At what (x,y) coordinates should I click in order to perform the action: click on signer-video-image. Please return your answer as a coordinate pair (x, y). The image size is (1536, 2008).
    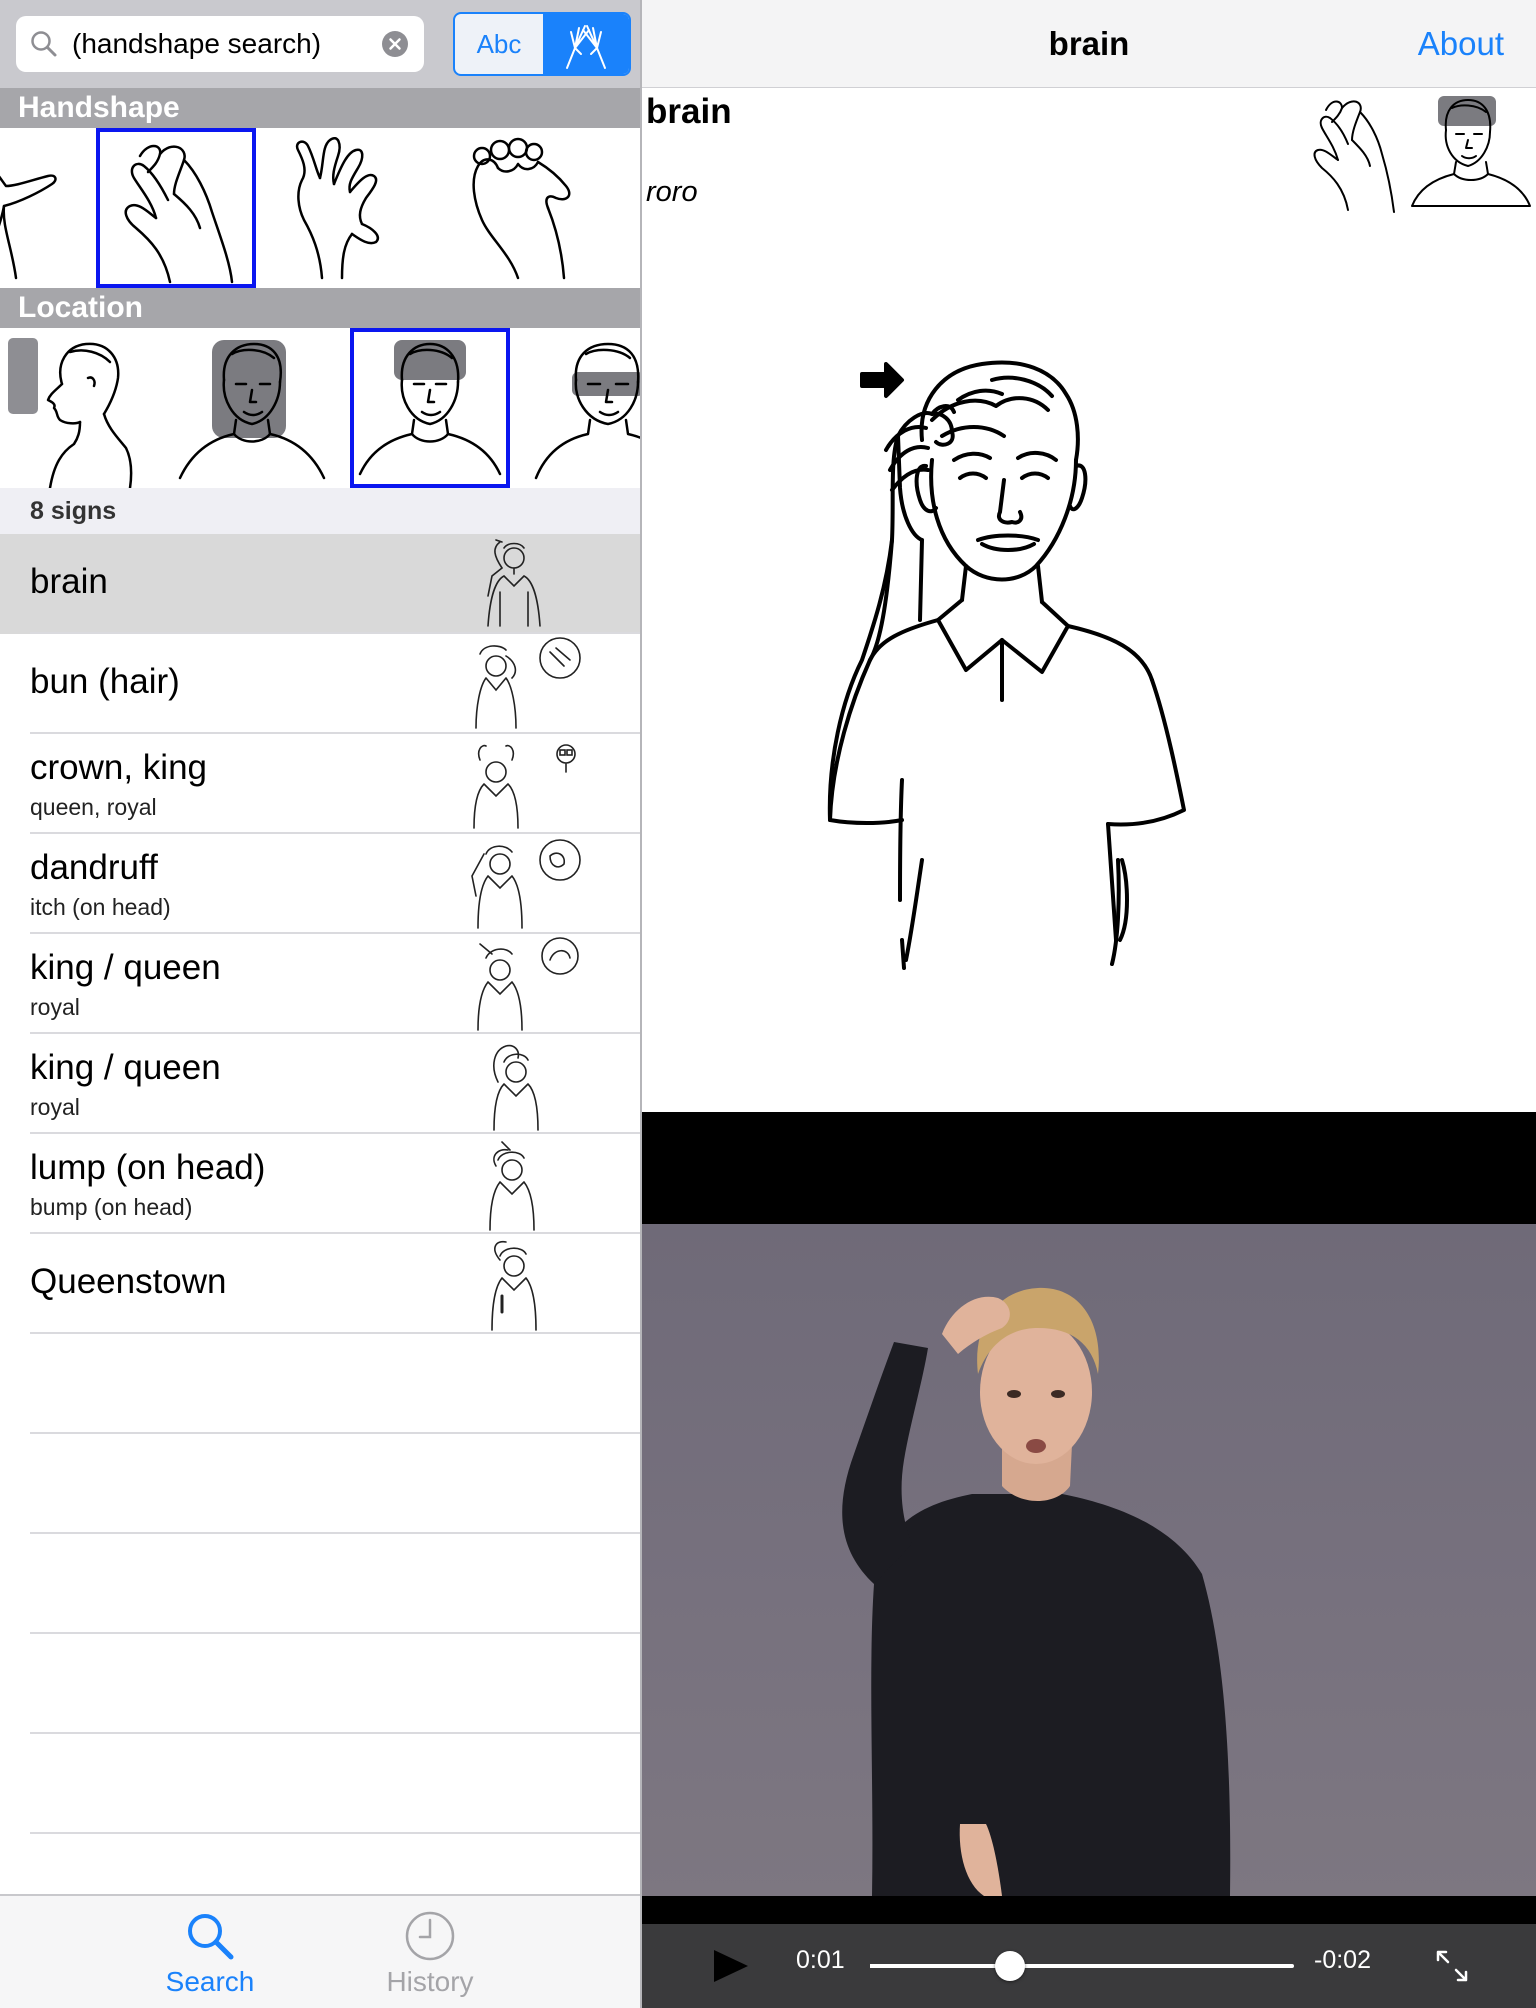
    Looking at the image, I should click on (1036, 1591).